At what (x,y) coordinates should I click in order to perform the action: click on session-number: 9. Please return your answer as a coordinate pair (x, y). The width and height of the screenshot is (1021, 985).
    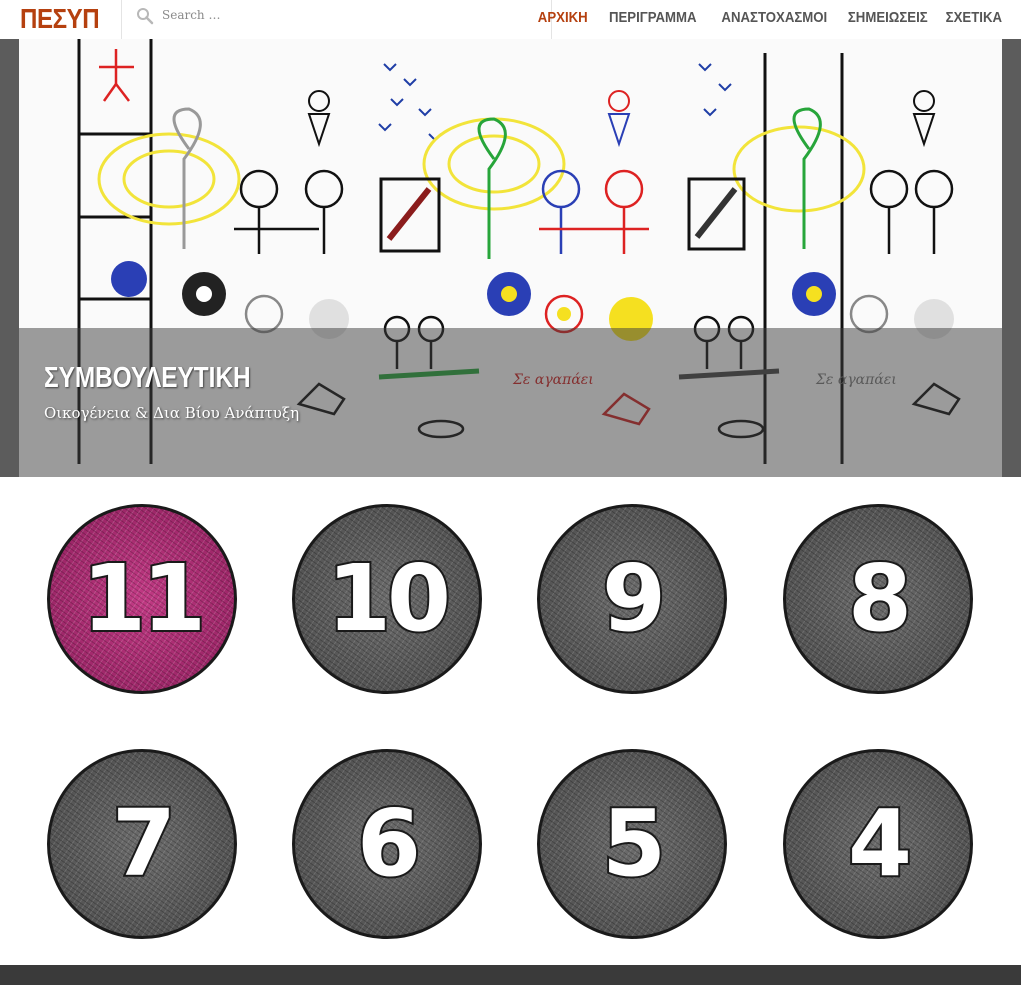
    Looking at the image, I should click on (634, 598).